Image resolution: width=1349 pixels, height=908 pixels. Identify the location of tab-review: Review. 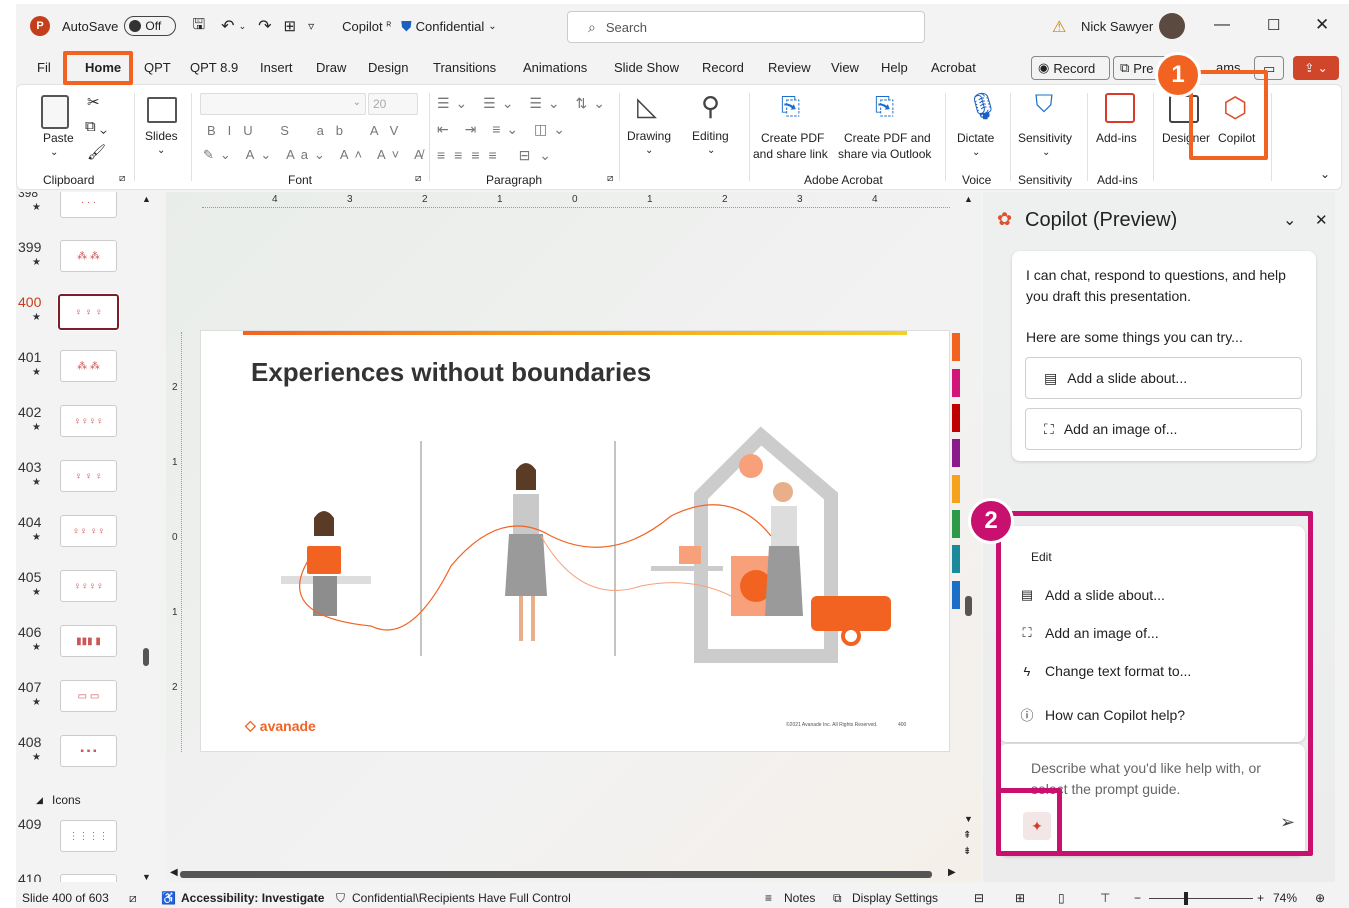
(789, 67).